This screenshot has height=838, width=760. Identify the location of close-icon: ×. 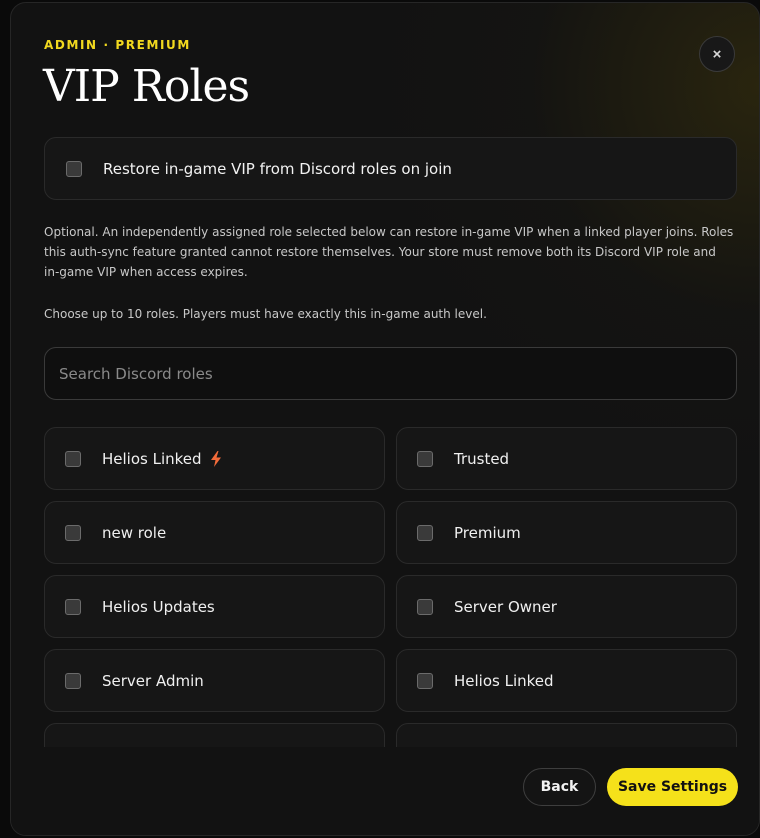
(717, 54).